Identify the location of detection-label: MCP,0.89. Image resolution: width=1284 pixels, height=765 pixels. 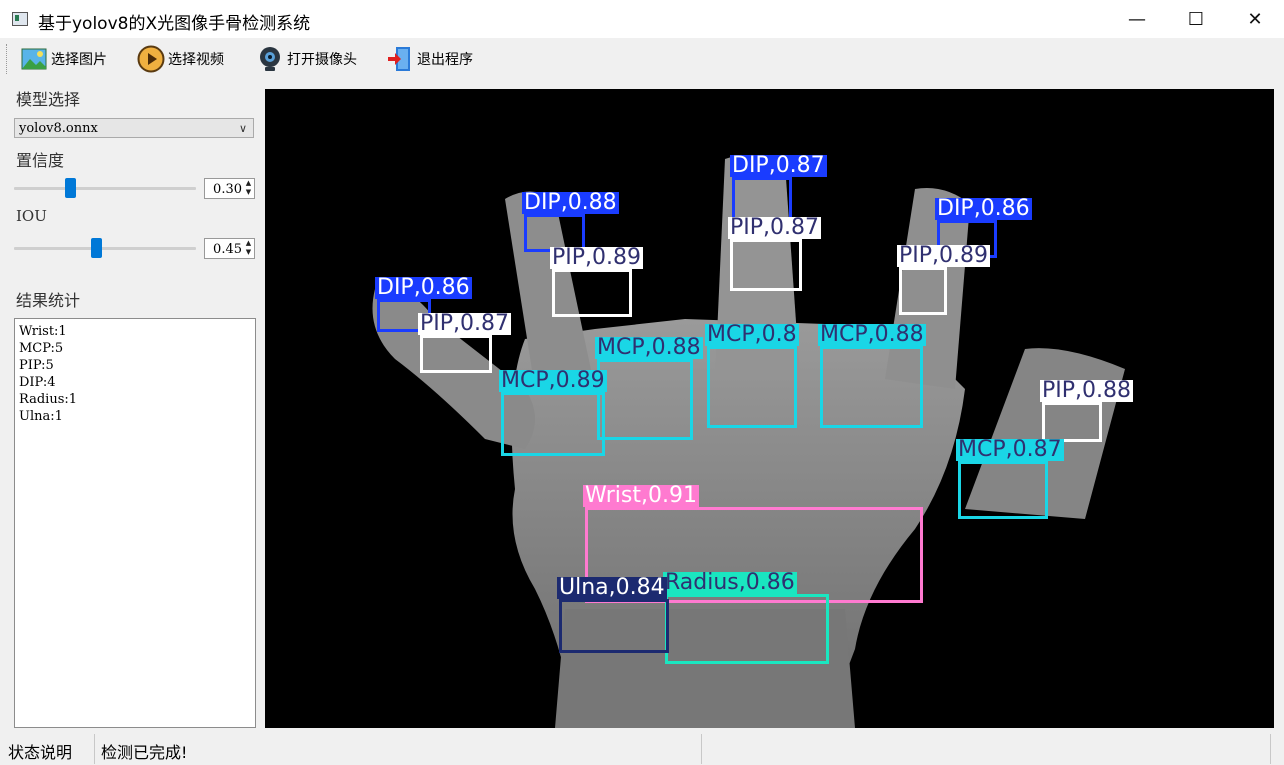
(553, 380).